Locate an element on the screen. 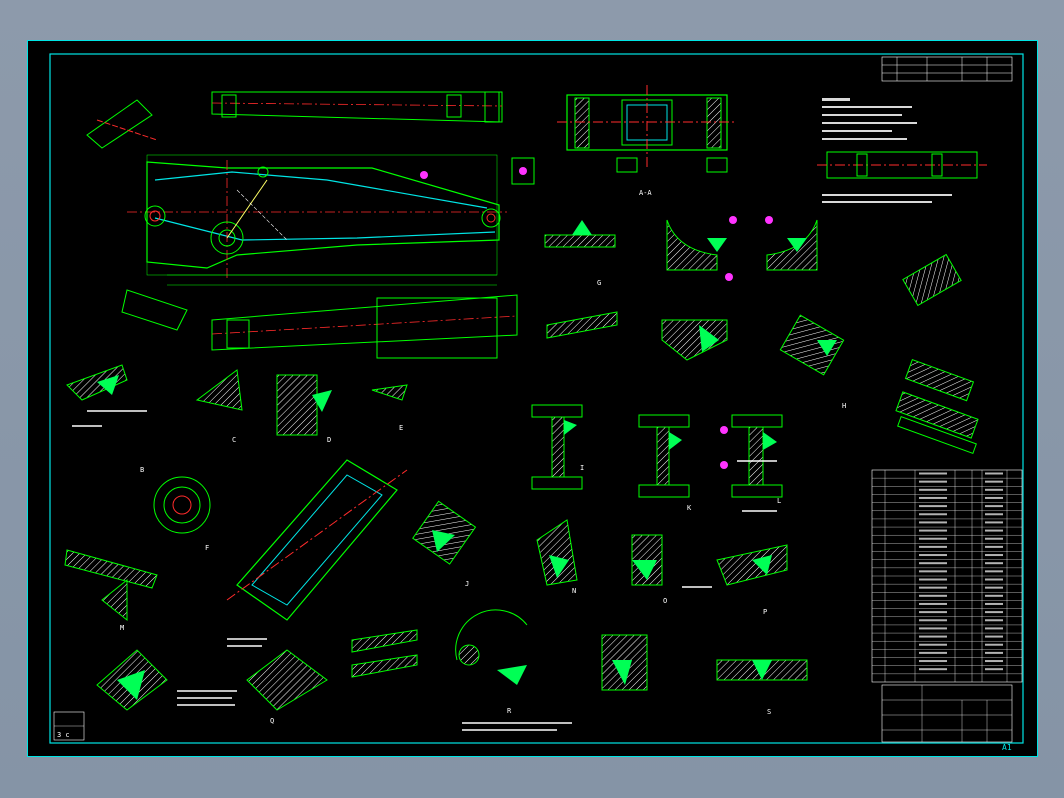 The image size is (1064, 798). section-label-k: K is located at coordinates (689, 508).